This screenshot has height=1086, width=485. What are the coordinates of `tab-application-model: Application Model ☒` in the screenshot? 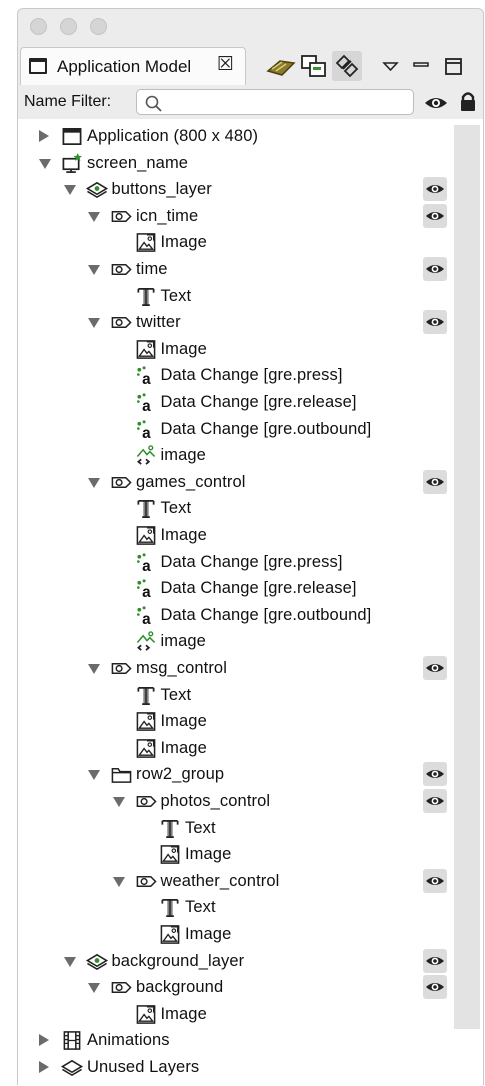 It's located at (133, 66).